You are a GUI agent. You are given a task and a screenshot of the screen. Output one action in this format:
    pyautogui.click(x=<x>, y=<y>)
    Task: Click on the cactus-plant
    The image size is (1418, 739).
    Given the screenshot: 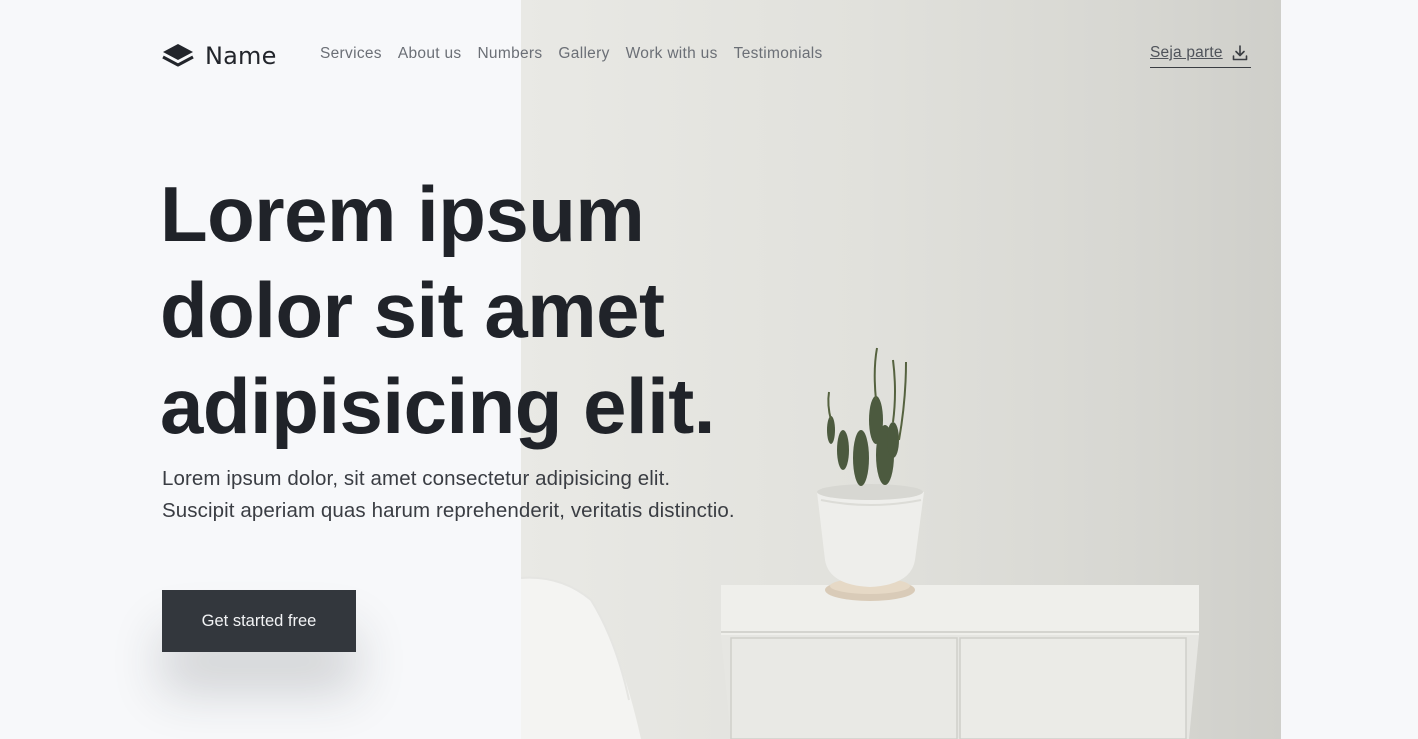 What is the action you would take?
    pyautogui.click(x=863, y=441)
    